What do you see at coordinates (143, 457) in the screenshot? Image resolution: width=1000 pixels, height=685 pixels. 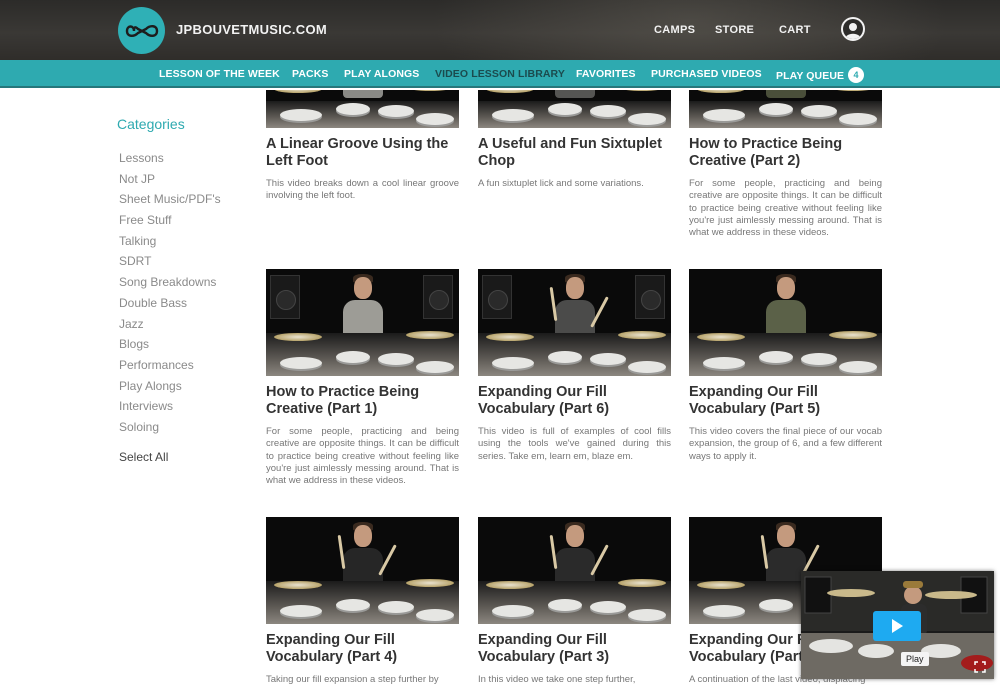 I see `select-all-link: Select All` at bounding box center [143, 457].